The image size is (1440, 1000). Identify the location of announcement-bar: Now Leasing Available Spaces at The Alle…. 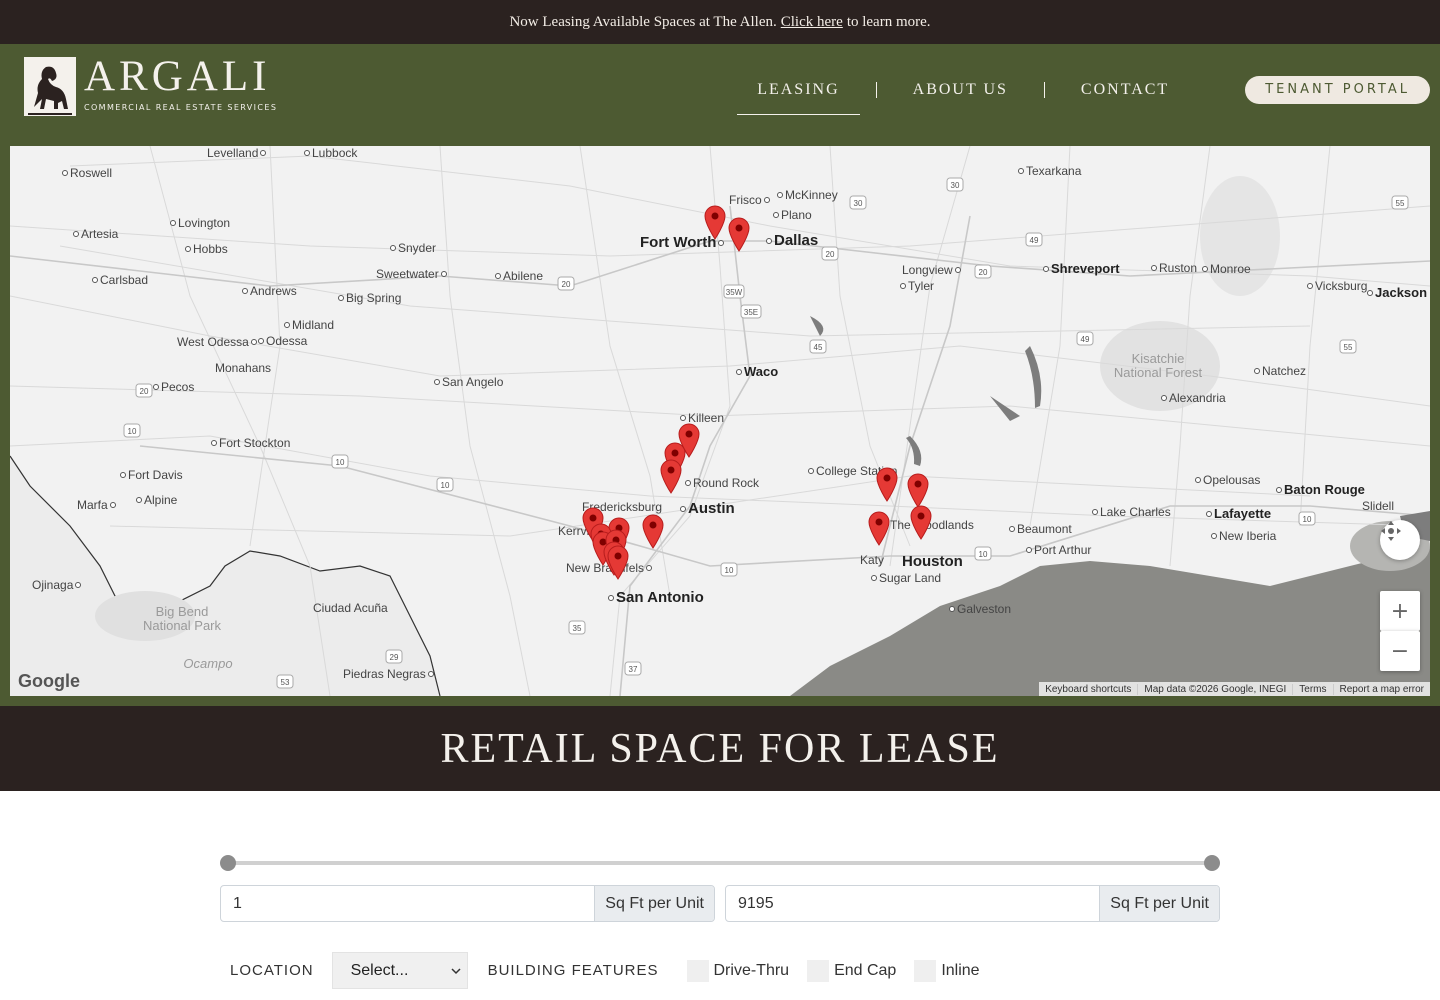
(720, 22).